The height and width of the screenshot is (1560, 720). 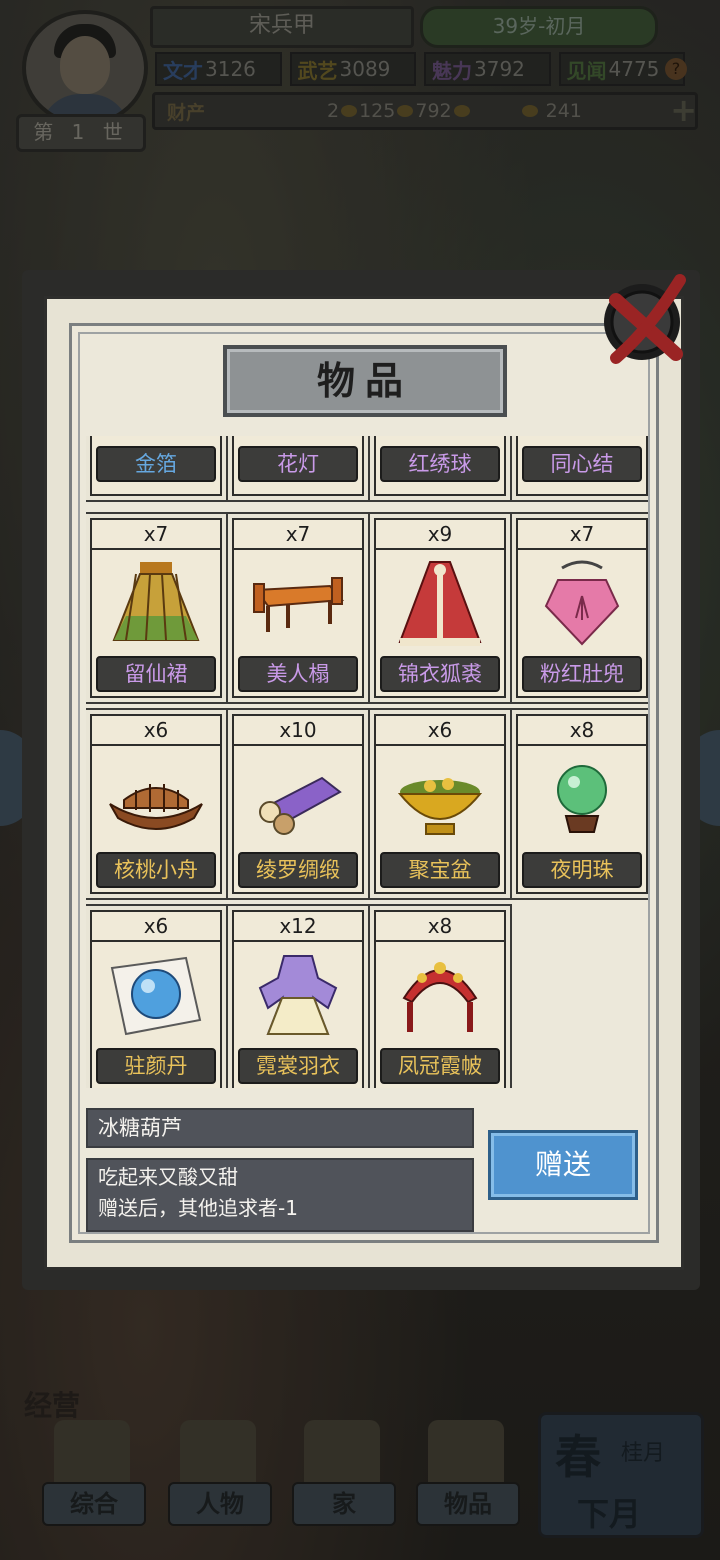 I want to click on selected-item-name: 冰糖葫芦, so click(x=280, y=1128).